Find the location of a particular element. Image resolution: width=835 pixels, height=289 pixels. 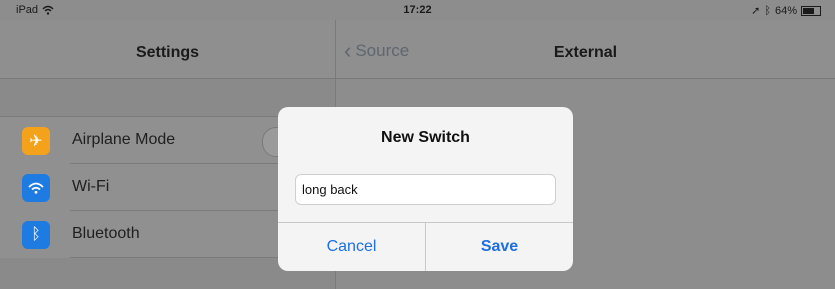

cancel-button: Cancel is located at coordinates (351, 247).